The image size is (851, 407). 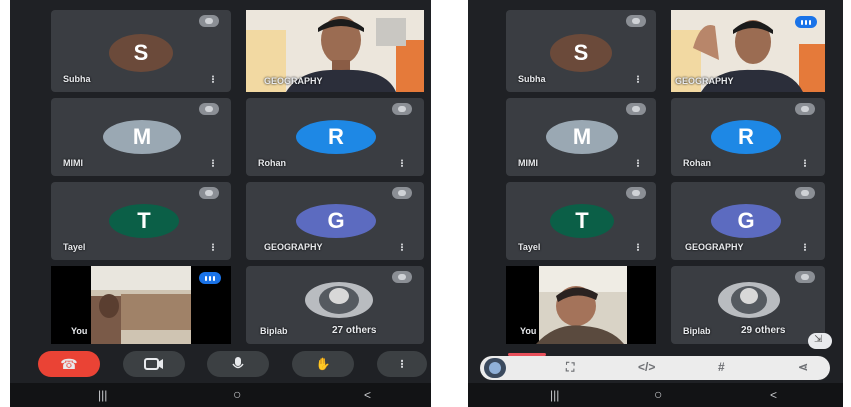 What do you see at coordinates (803, 367) in the screenshot?
I see `share-icon: ⋖` at bounding box center [803, 367].